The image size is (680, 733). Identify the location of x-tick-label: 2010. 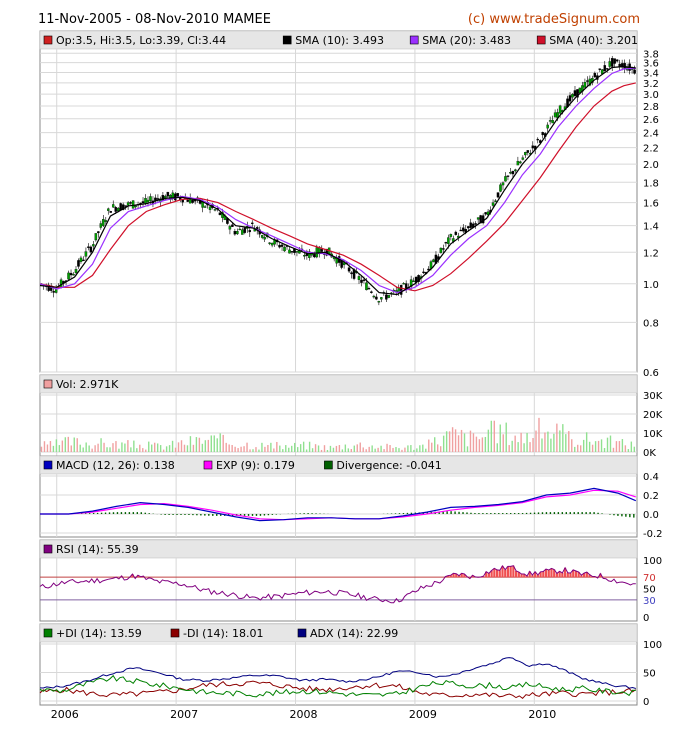
(542, 714).